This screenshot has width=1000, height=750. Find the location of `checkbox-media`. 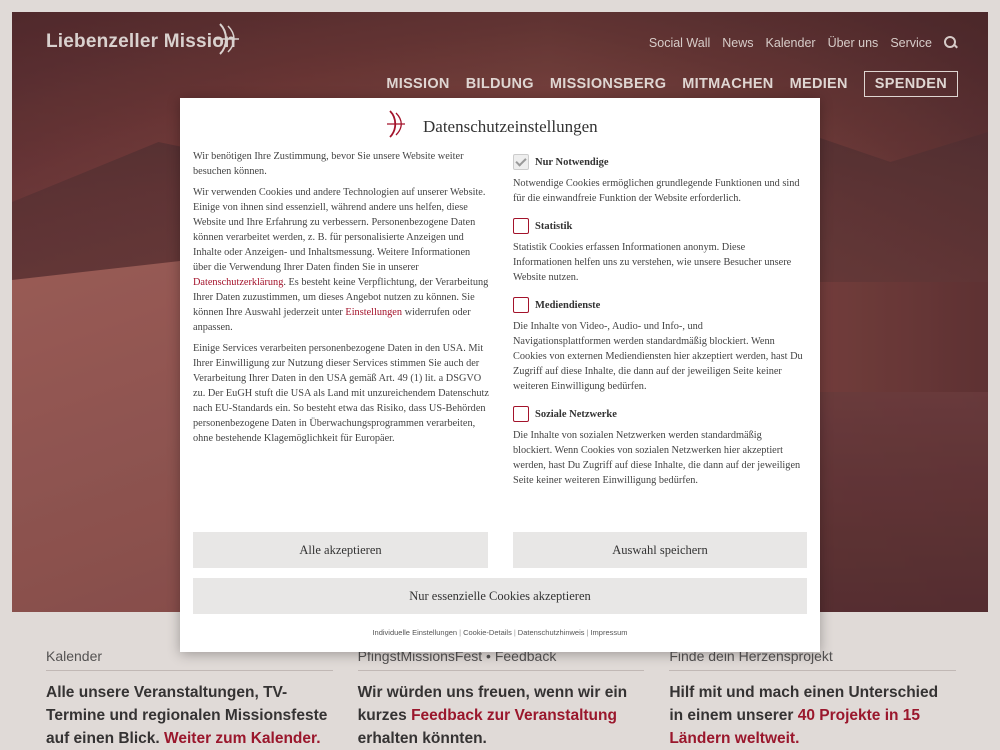

checkbox-media is located at coordinates (521, 305).